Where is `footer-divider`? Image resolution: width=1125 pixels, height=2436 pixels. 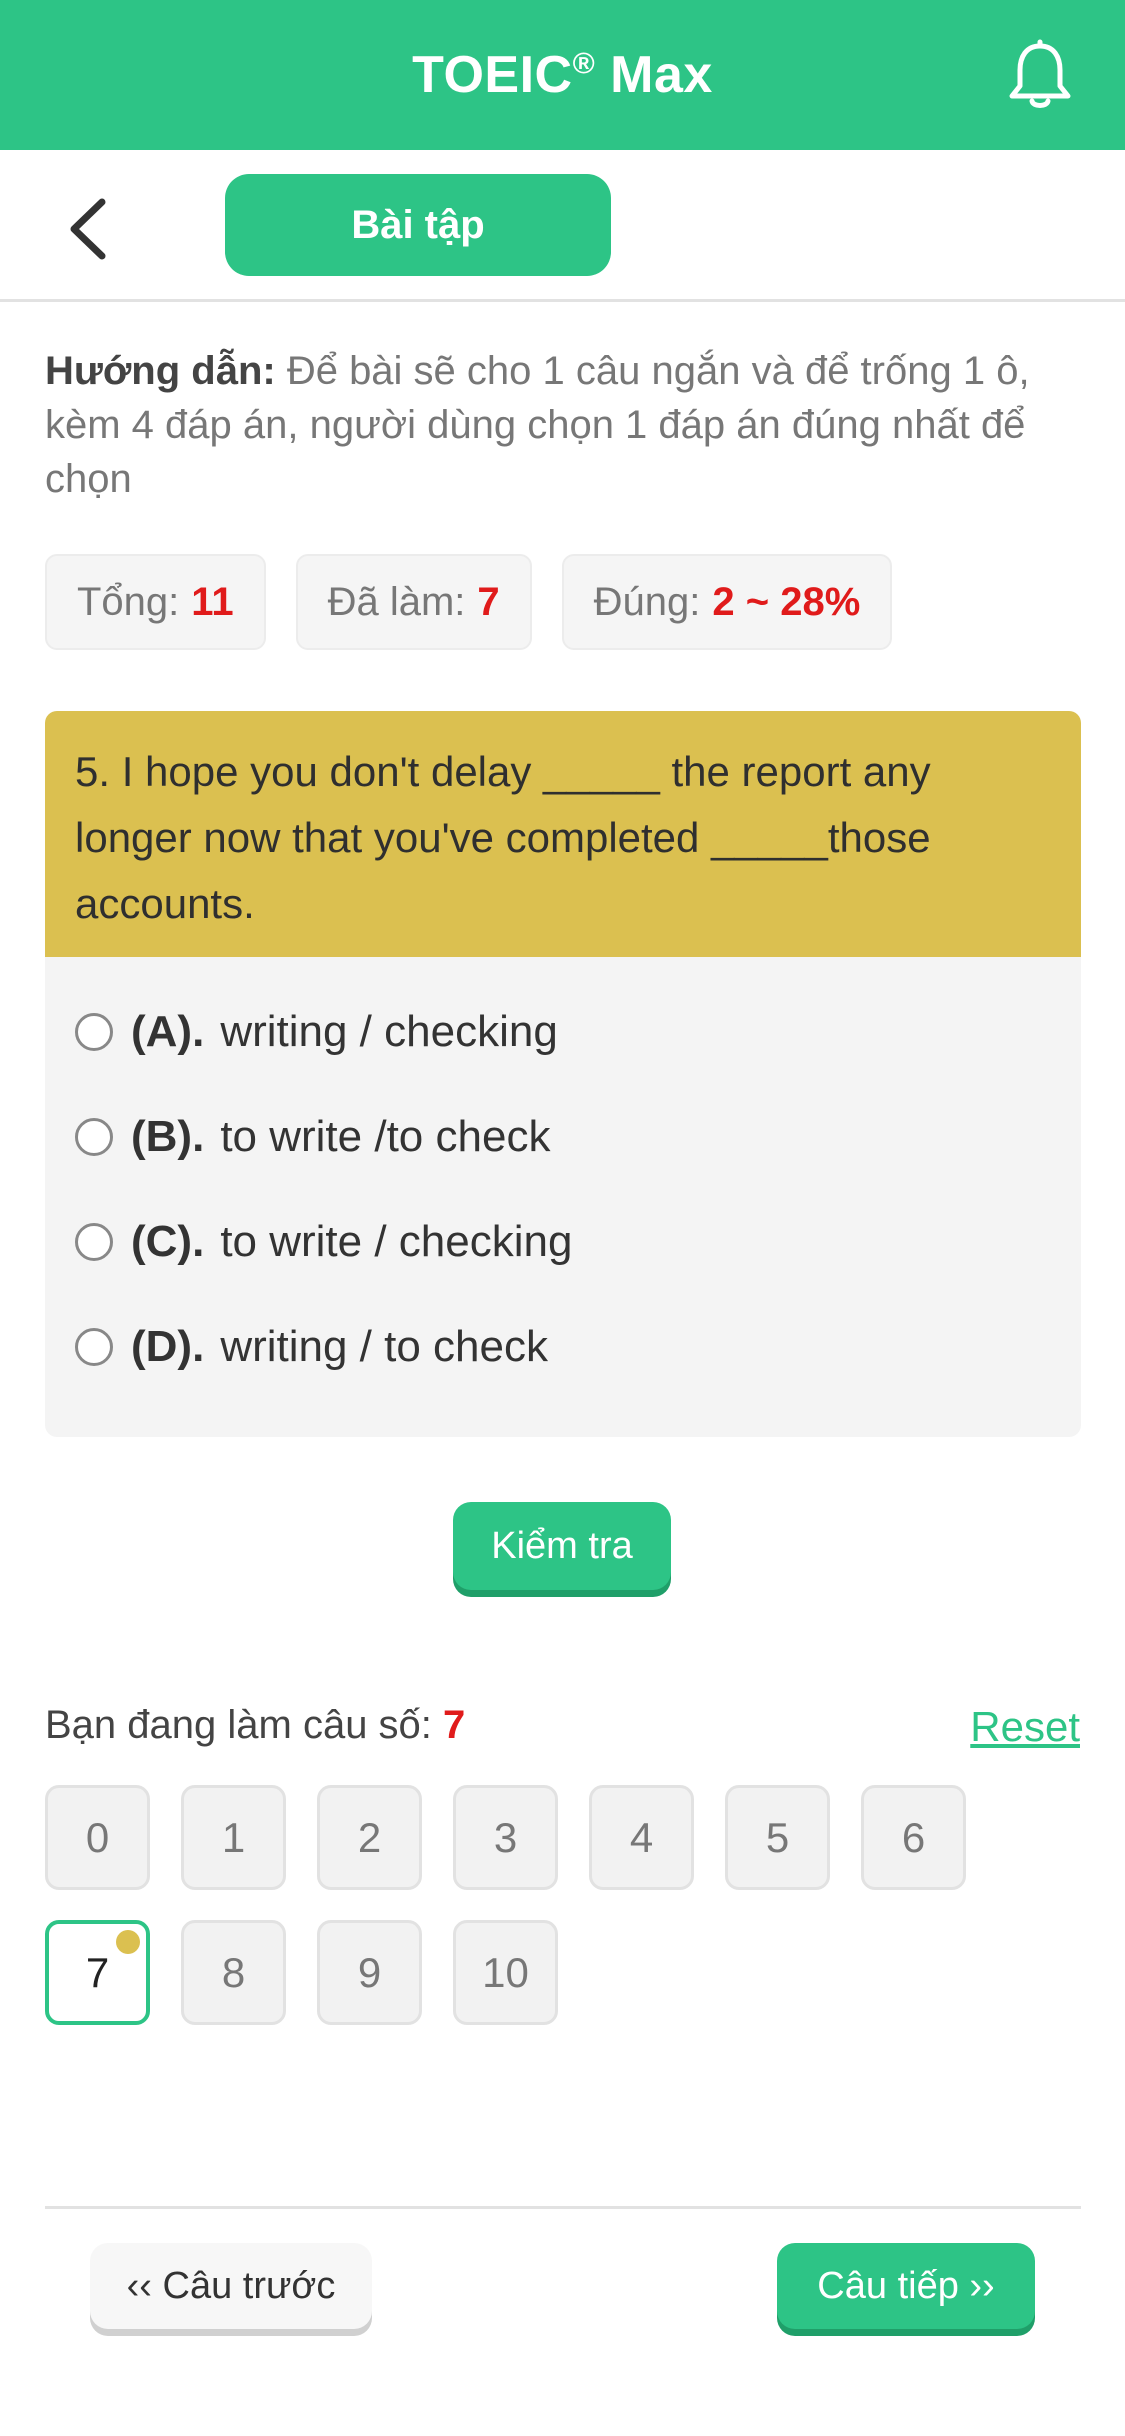
footer-divider is located at coordinates (563, 2207).